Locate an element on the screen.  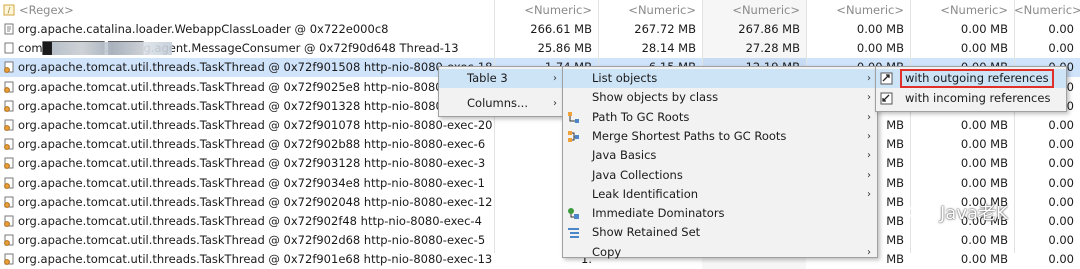
header-numeric-1: <Numeric> is located at coordinates (546, 10).